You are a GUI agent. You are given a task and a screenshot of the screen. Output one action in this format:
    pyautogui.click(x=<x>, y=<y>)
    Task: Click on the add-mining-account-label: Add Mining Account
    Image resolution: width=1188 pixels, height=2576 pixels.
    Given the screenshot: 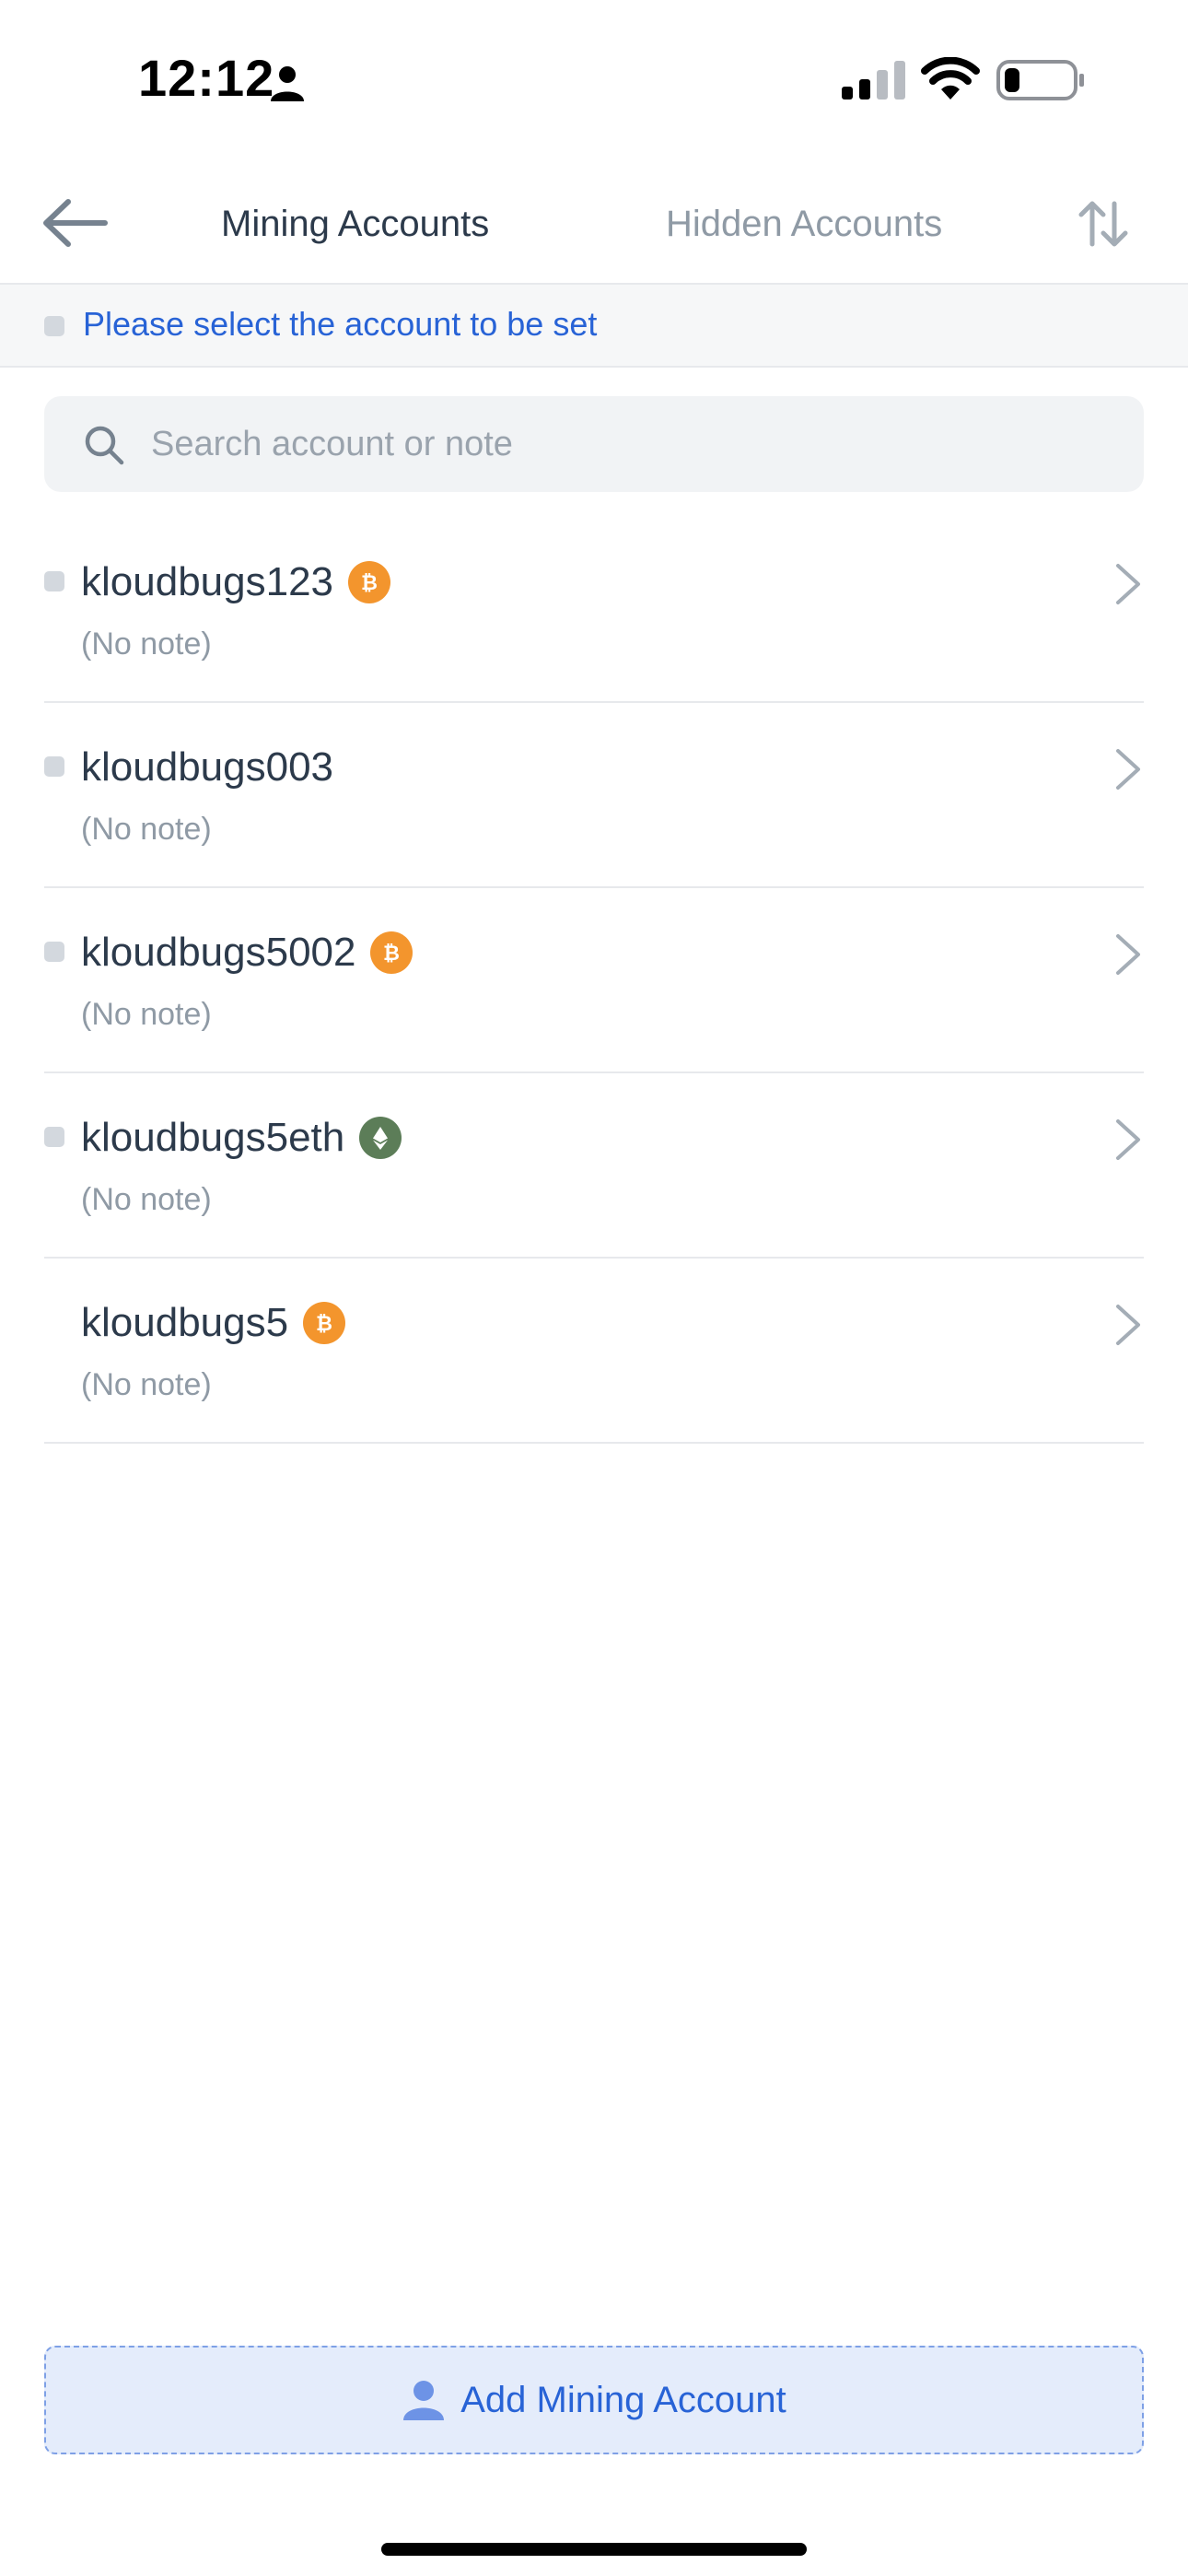 What is the action you would take?
    pyautogui.click(x=623, y=2399)
    